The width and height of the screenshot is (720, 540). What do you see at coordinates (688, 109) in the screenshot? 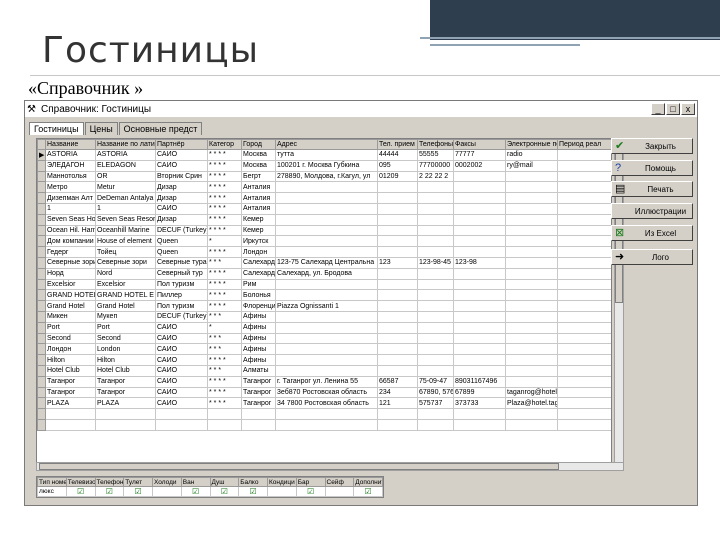
I see `close-button: x` at bounding box center [688, 109].